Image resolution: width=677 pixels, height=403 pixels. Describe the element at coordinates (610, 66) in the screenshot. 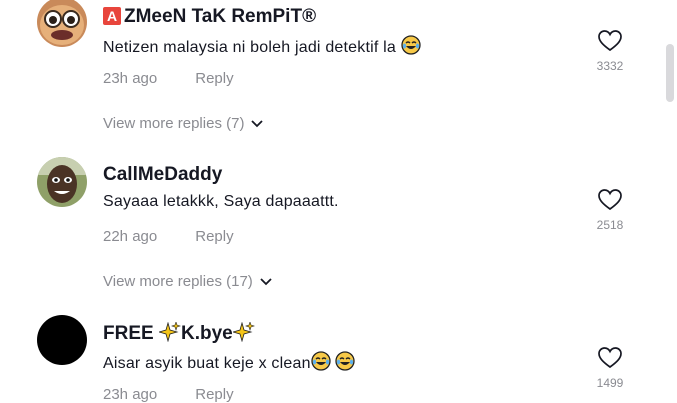

I see `like-count: 3332` at that location.